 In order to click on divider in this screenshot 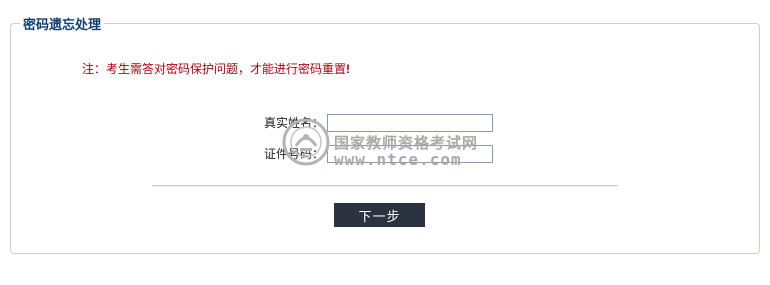, I will do `click(385, 186)`.